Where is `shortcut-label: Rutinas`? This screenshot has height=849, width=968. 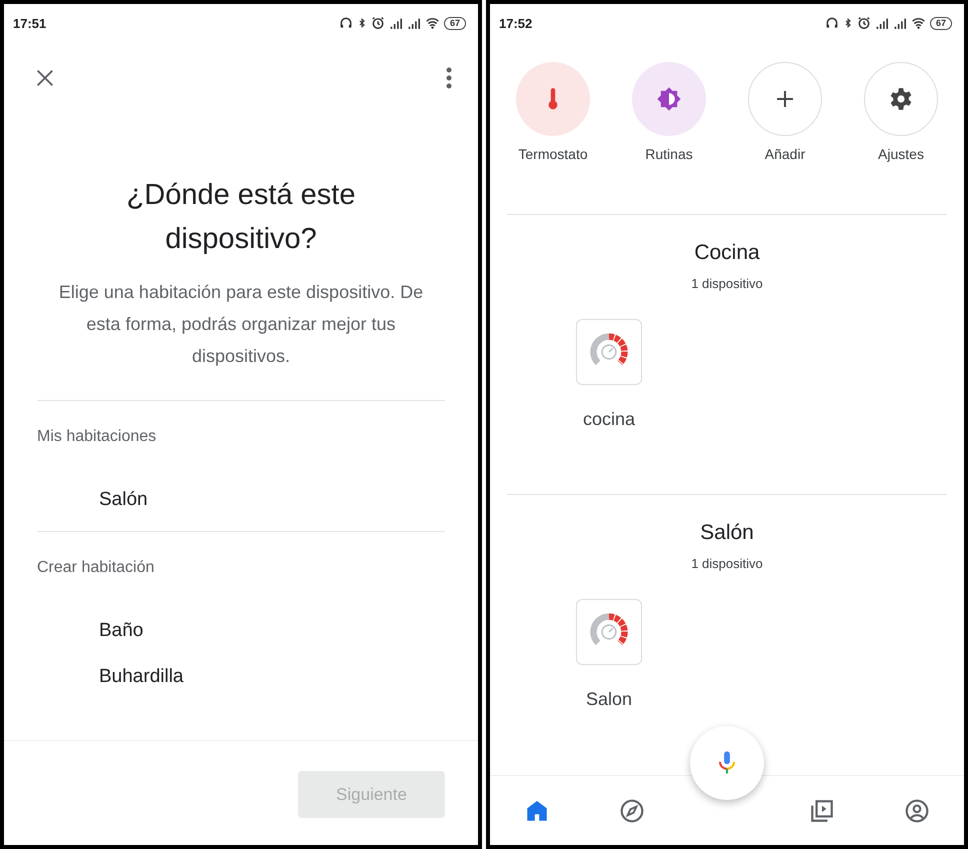
shortcut-label: Rutinas is located at coordinates (669, 154).